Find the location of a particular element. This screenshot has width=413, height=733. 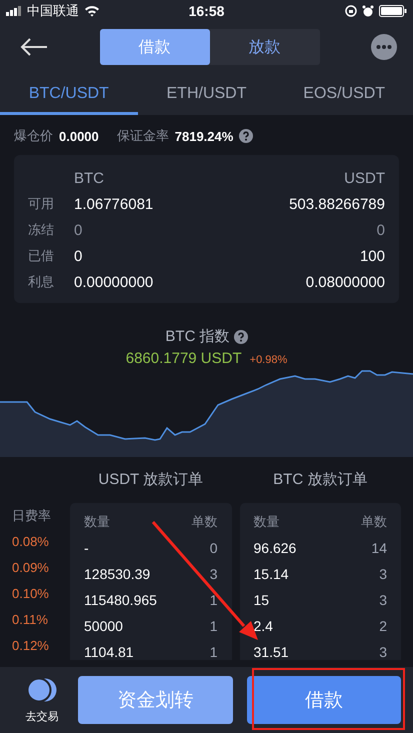

trade-icon is located at coordinates (42, 689).